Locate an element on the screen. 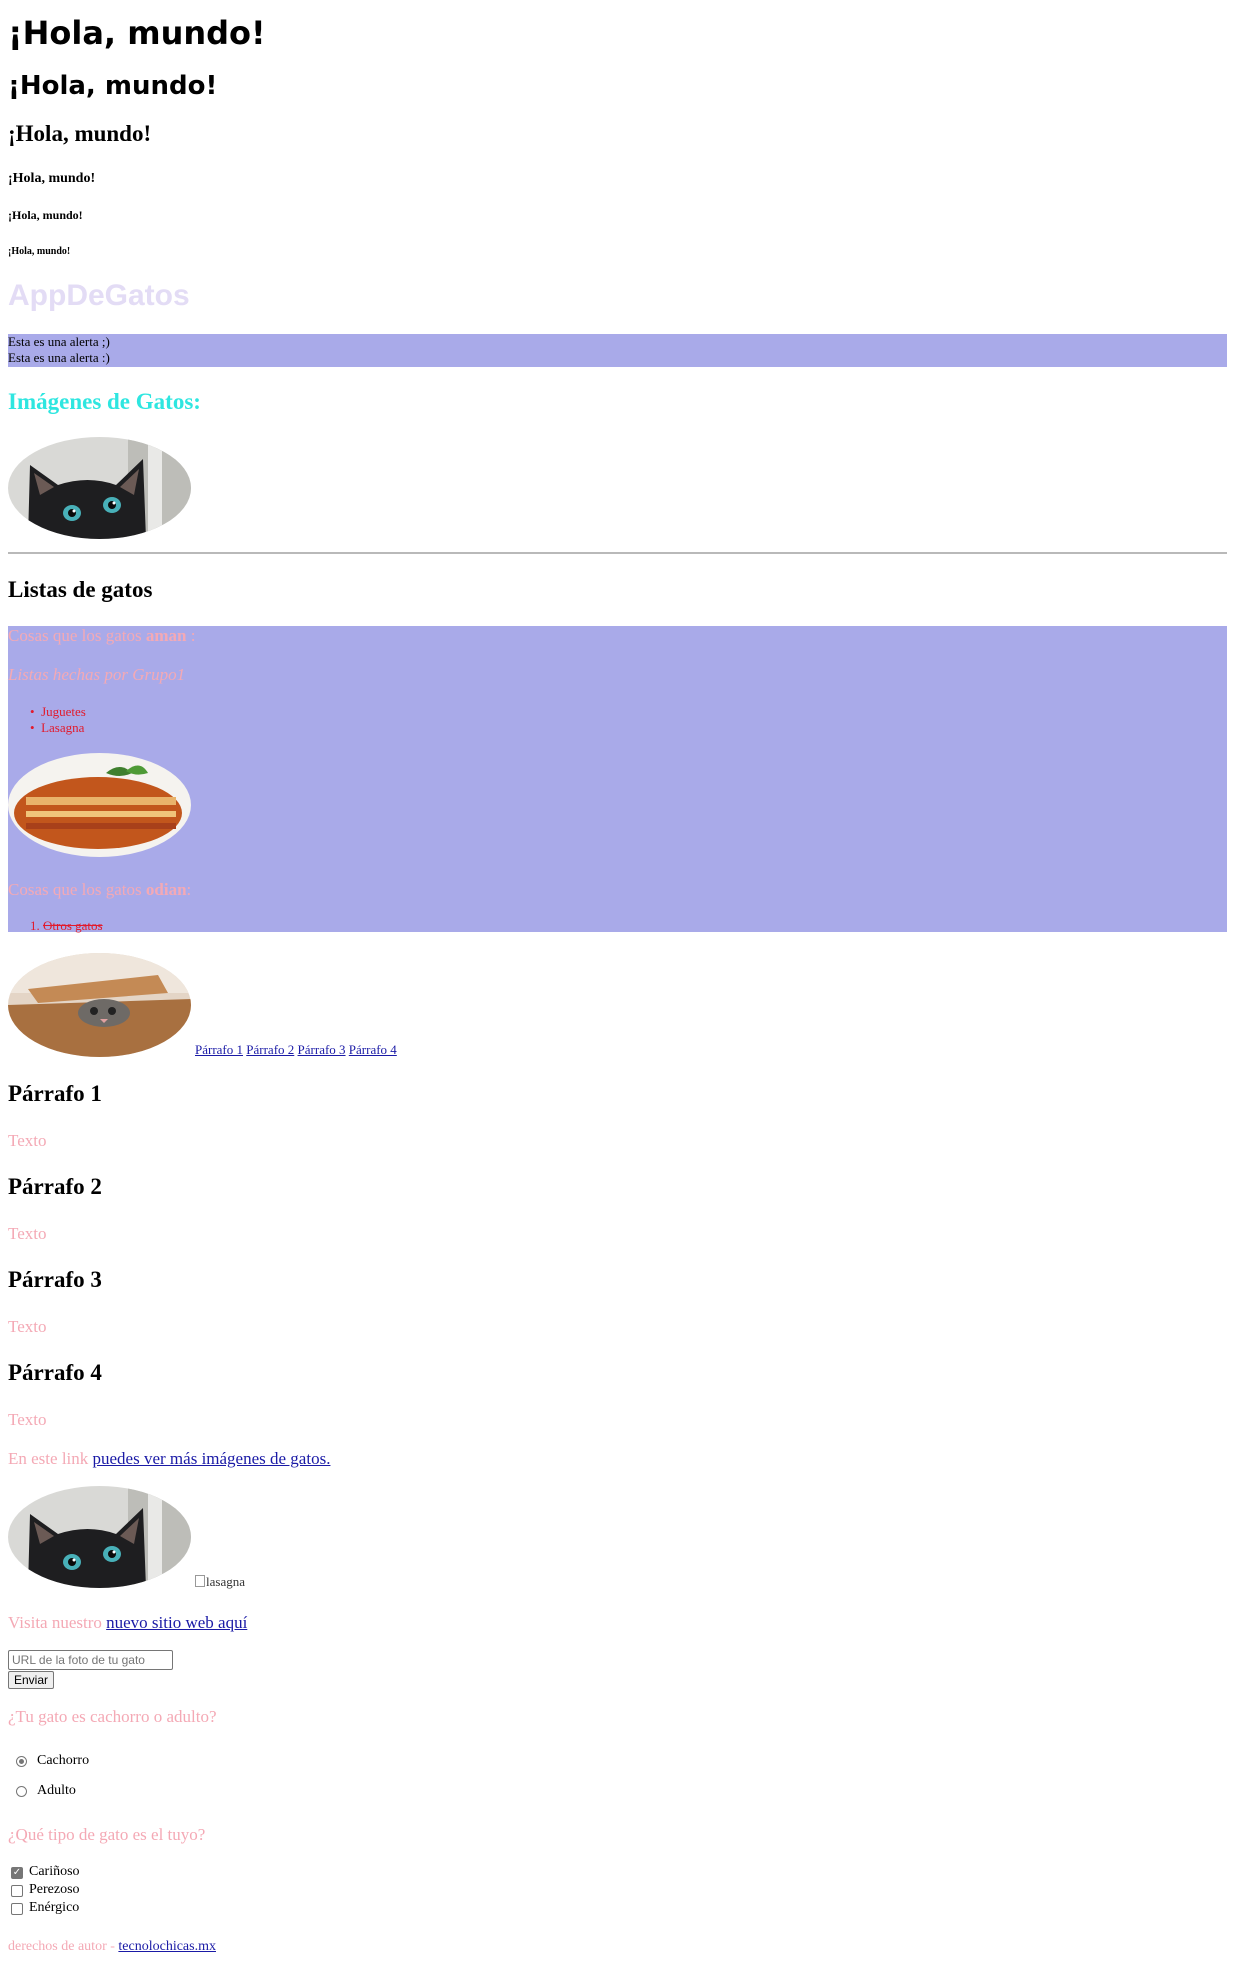 The height and width of the screenshot is (1974, 1234). footer-link: tecnolochicas.mx is located at coordinates (167, 1946).